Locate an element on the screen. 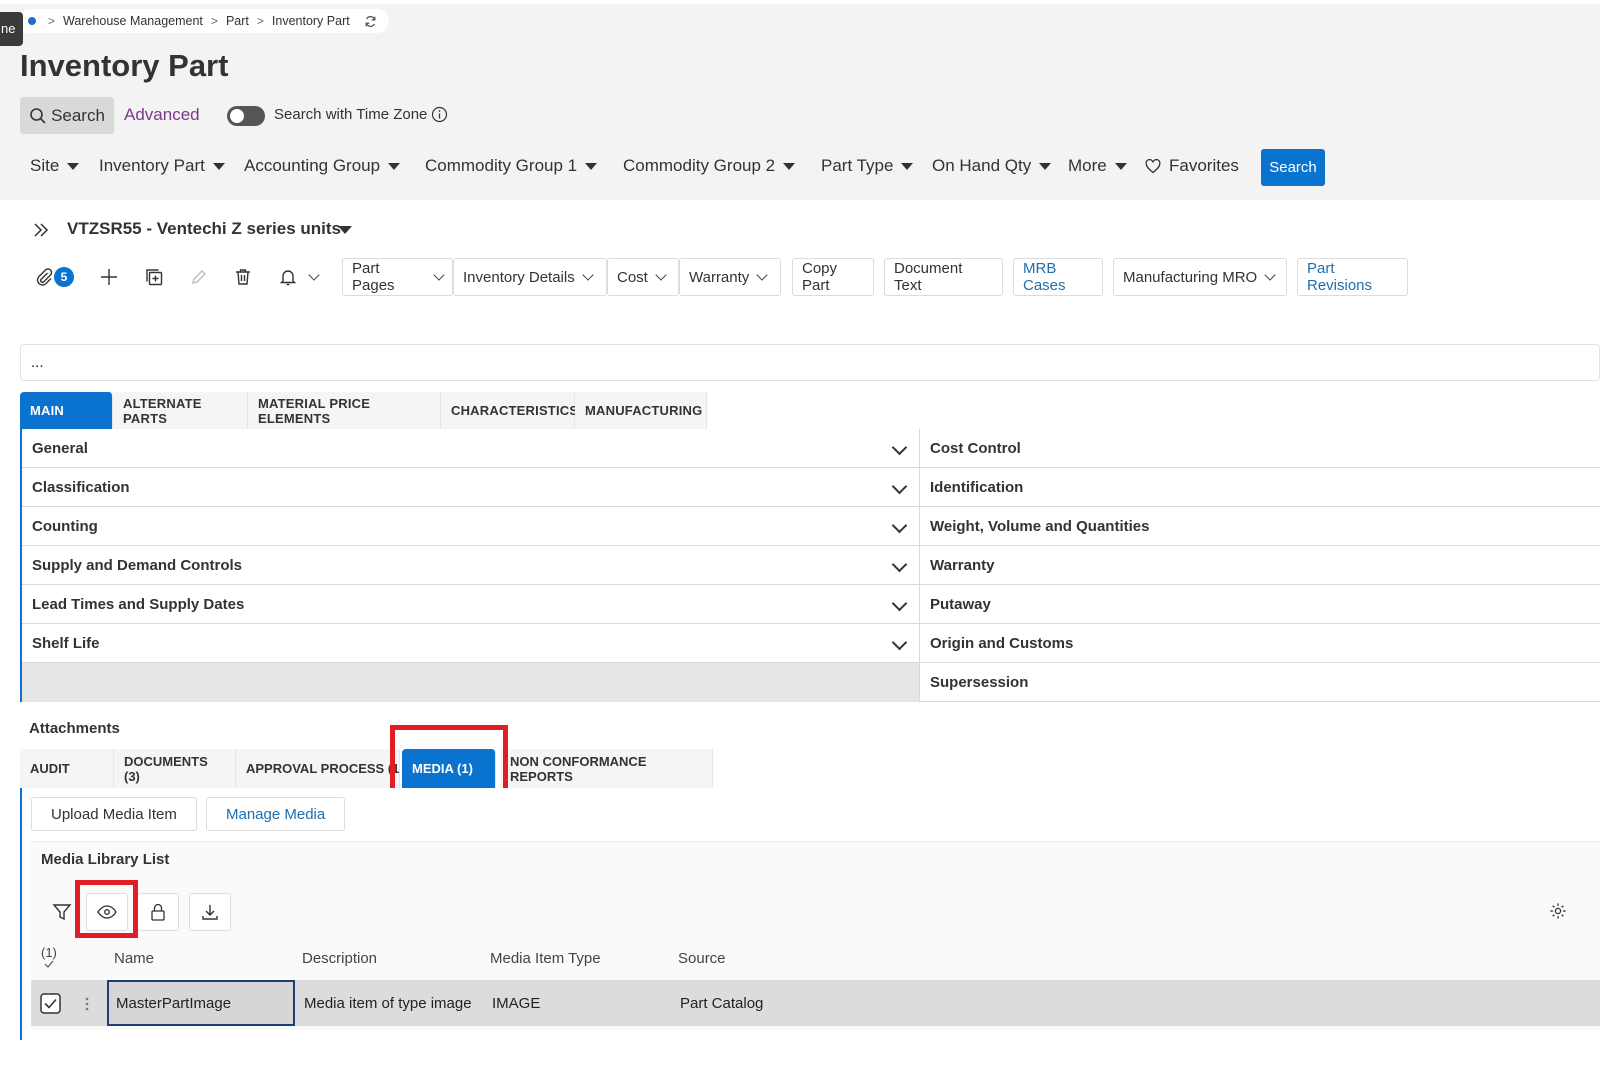 The width and height of the screenshot is (1600, 1081). warranty-button: Warranty is located at coordinates (730, 277).